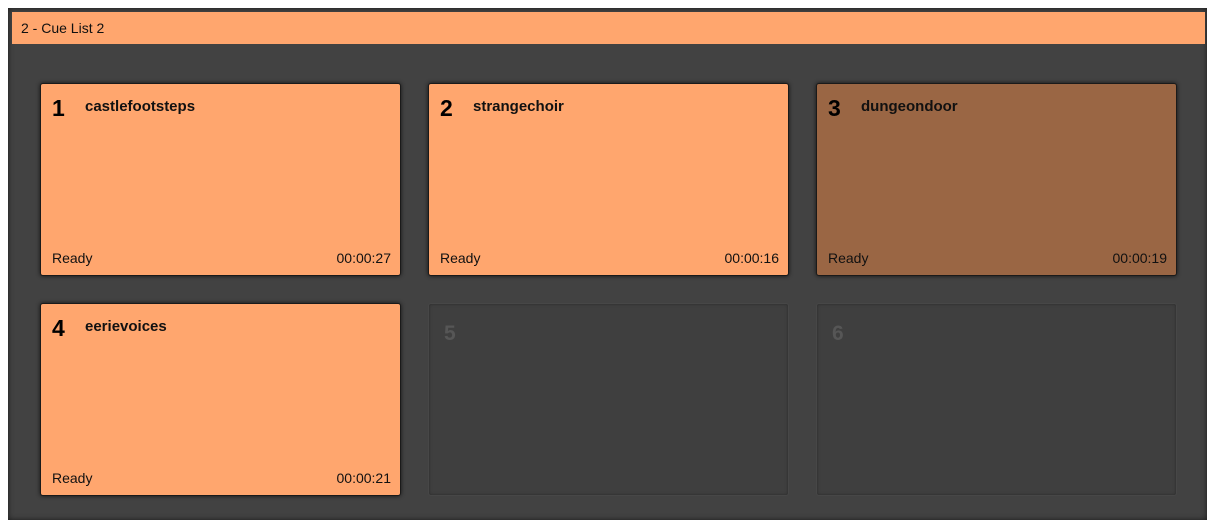  I want to click on cue-button-4: 4 eerievoices Ready 00:00:21, so click(220, 399).